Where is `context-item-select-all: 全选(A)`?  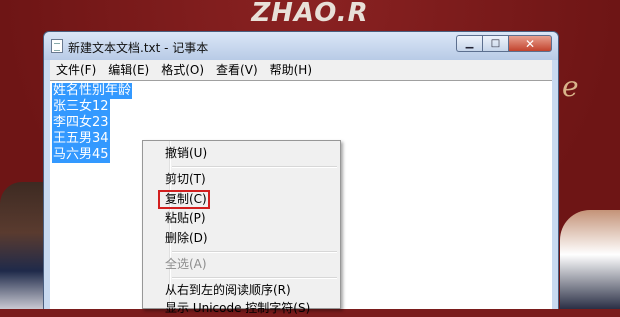
context-item-select-all: 全选(A) is located at coordinates (186, 264).